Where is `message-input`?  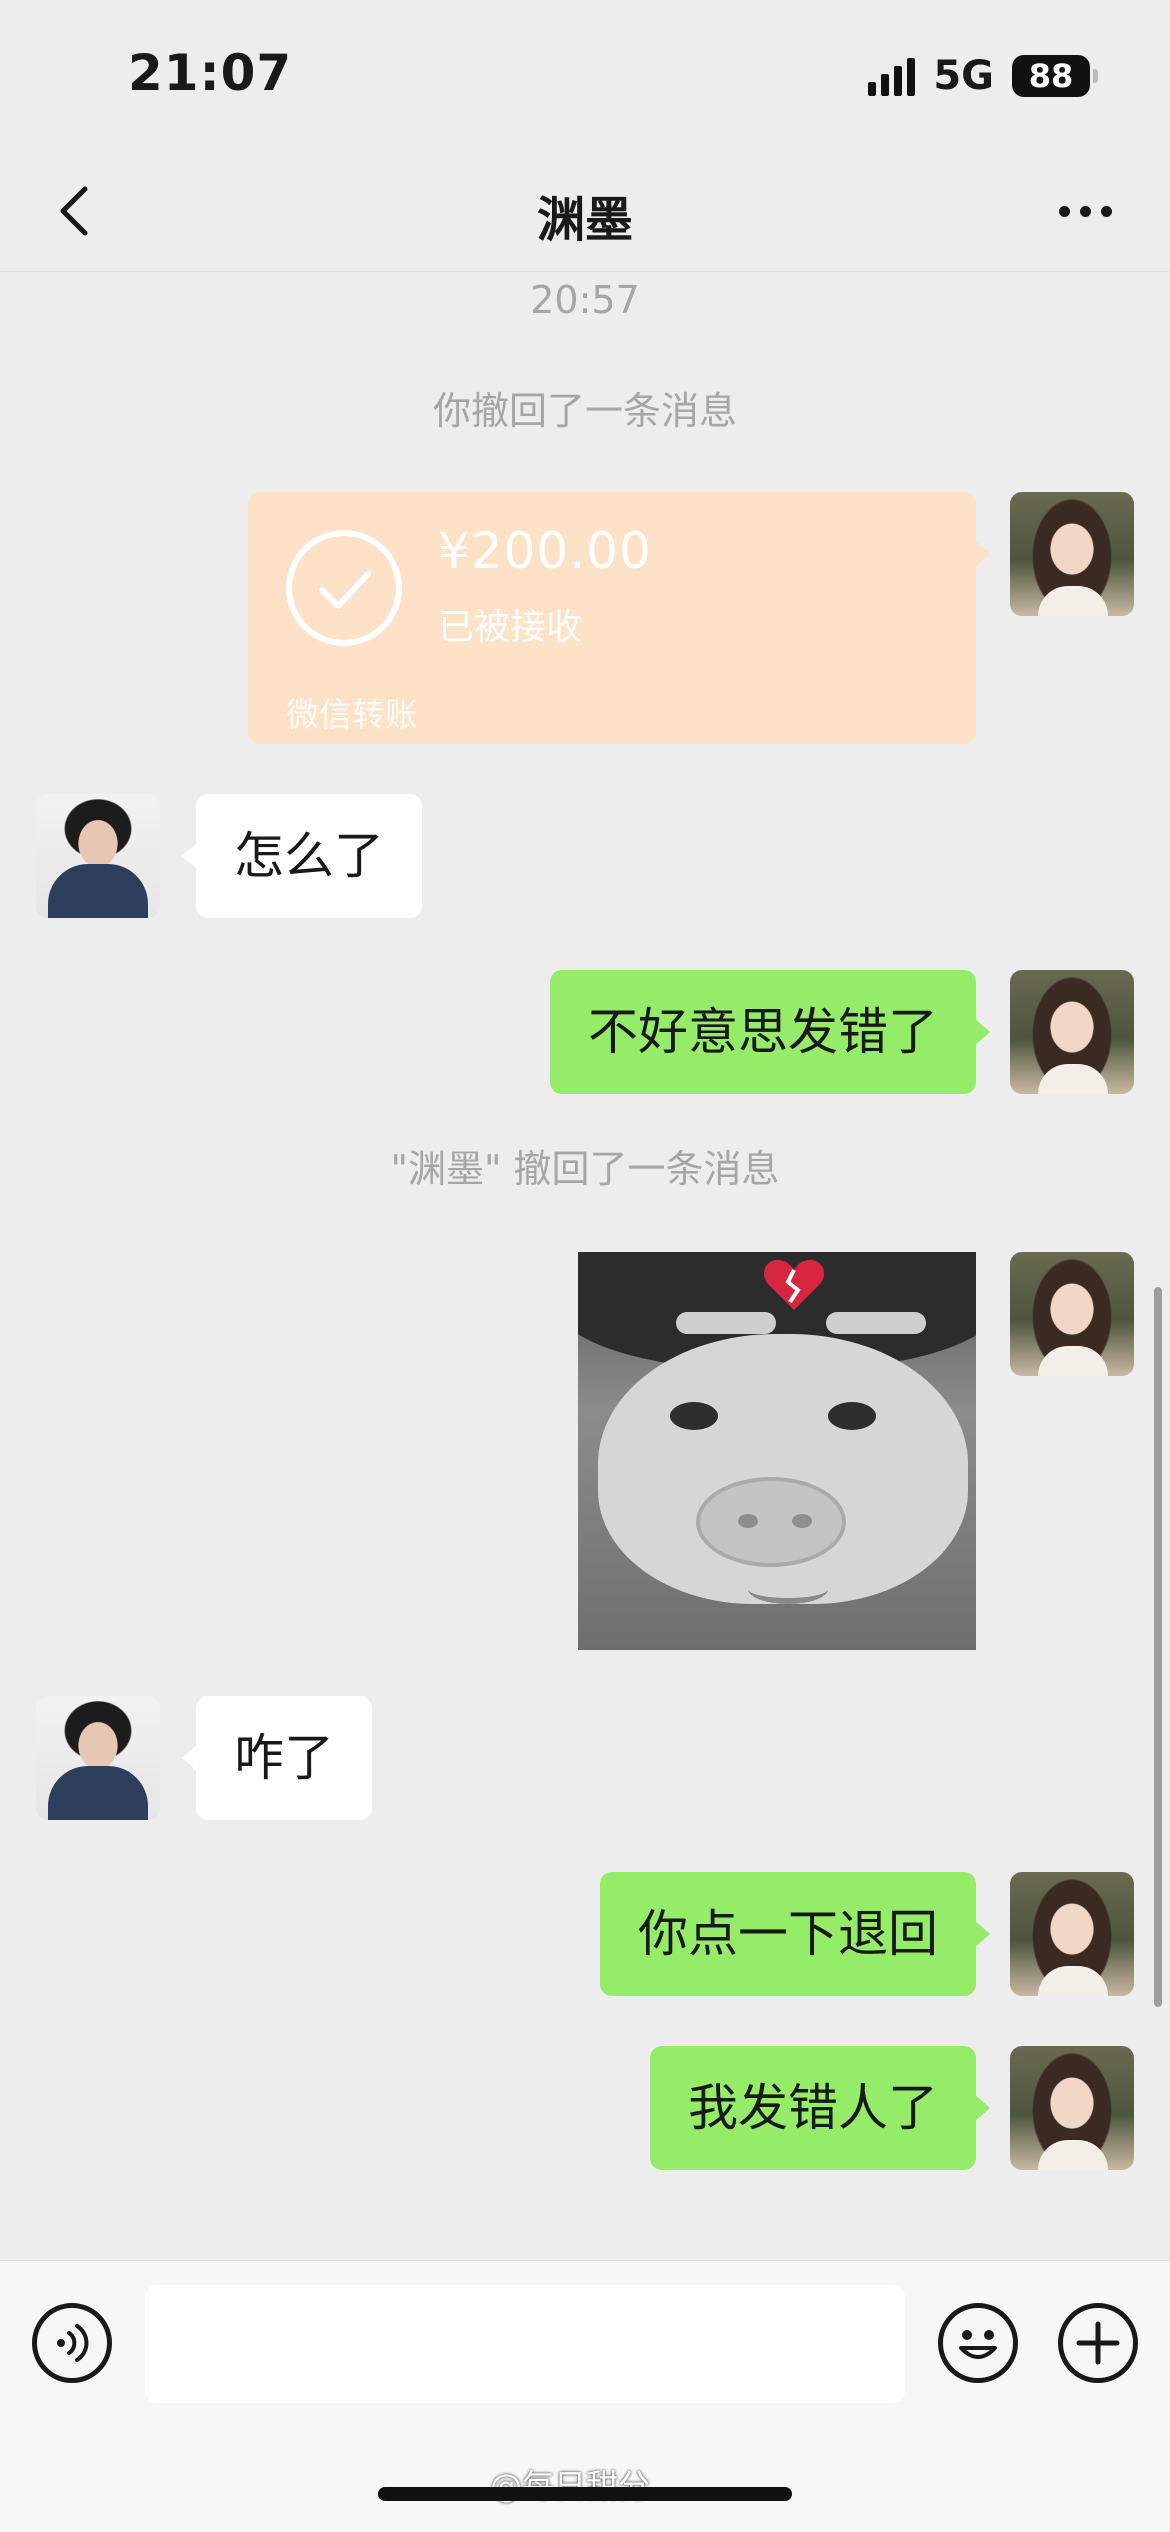
message-input is located at coordinates (525, 2344).